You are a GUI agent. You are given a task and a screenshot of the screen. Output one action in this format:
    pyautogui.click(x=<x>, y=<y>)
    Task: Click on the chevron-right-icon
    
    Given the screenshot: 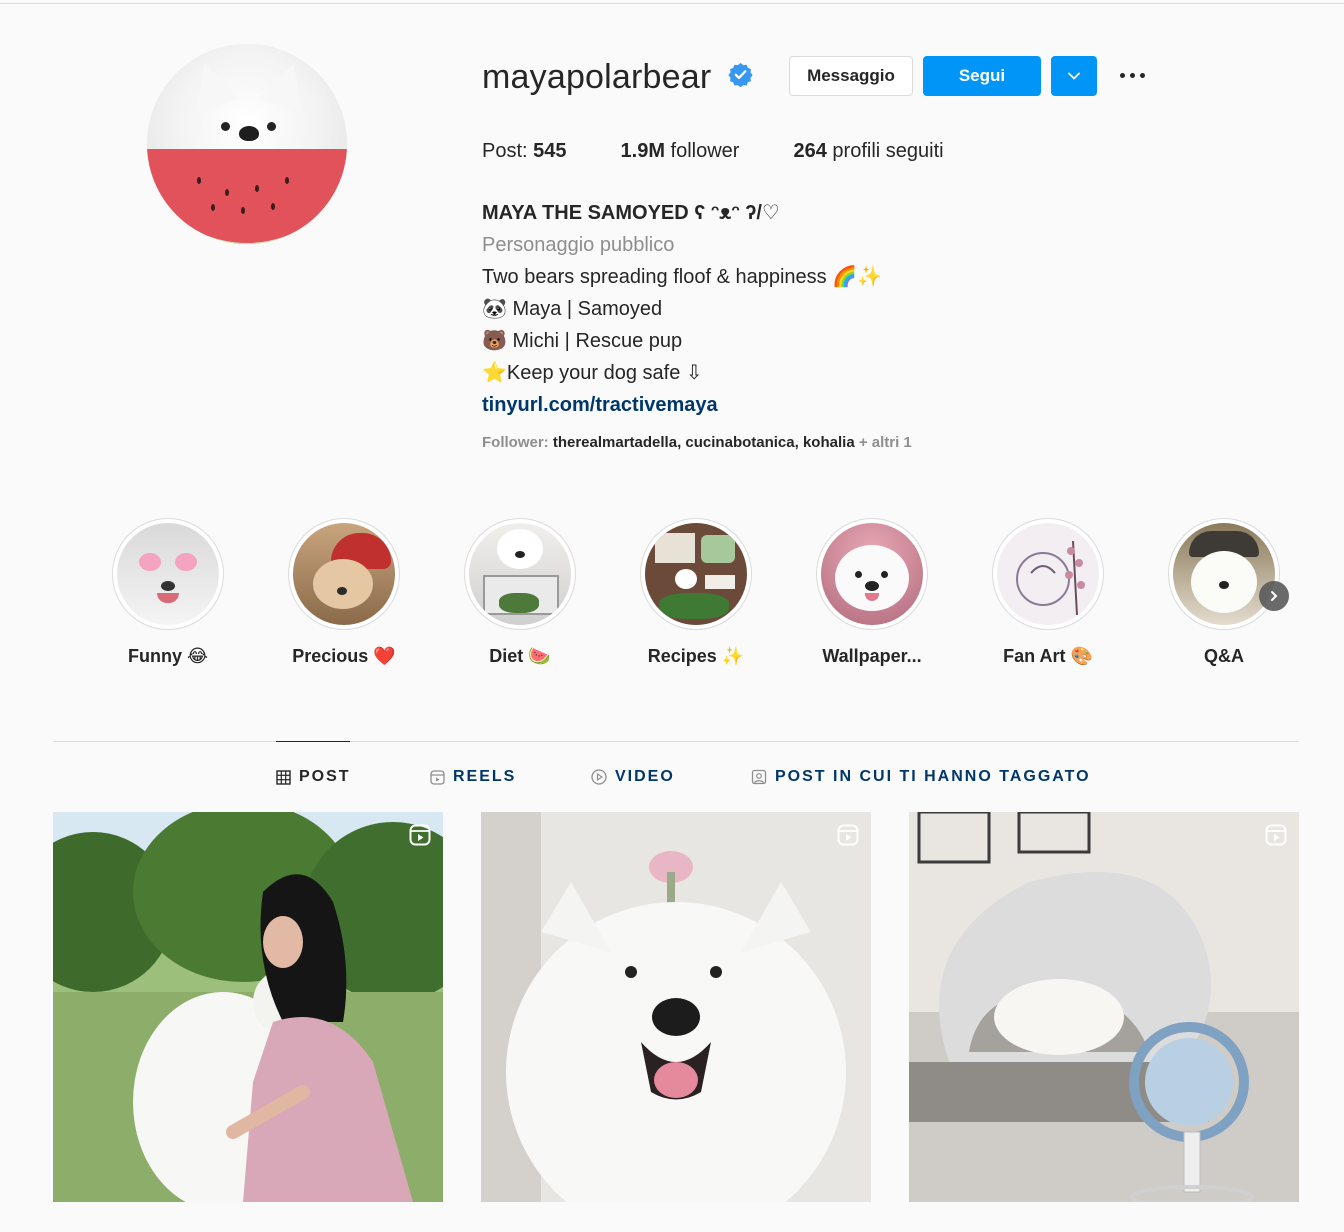 What is the action you would take?
    pyautogui.click(x=1274, y=596)
    